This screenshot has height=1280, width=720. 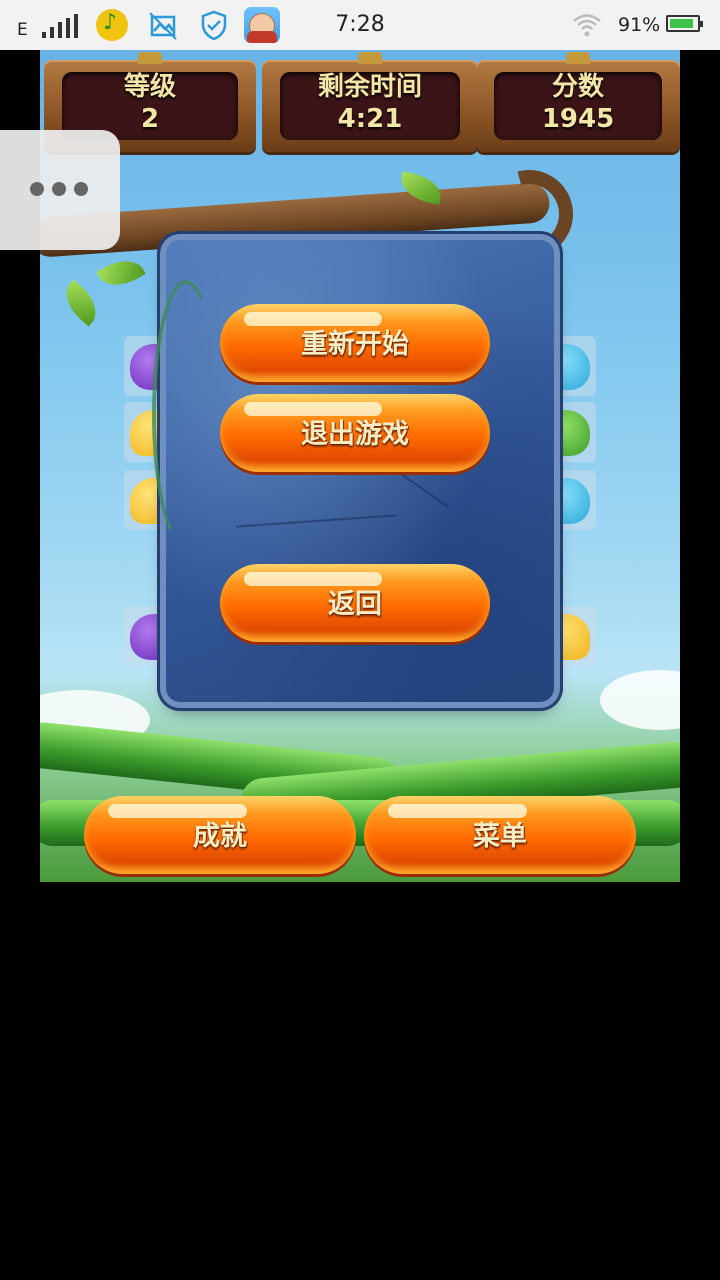 I want to click on floating-menu-button, so click(x=60, y=190).